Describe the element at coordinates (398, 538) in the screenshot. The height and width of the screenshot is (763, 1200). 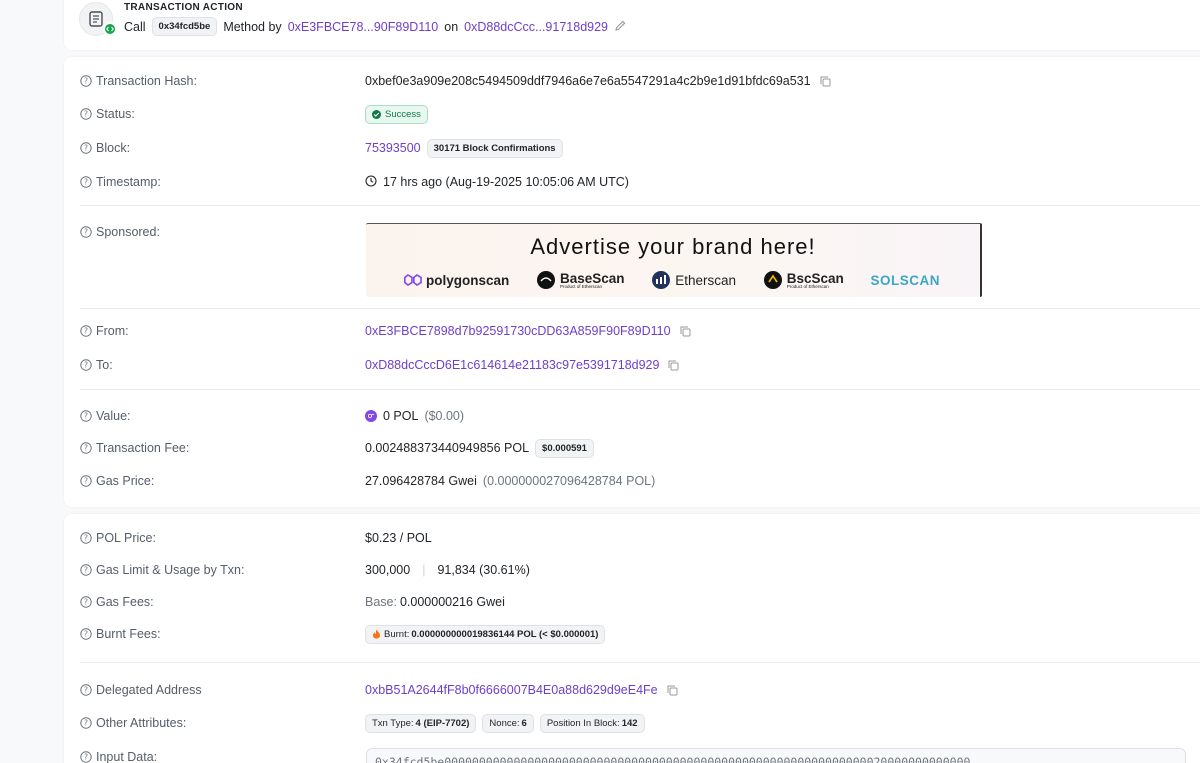
I see `pol-price-value: $0.23 / POL` at that location.